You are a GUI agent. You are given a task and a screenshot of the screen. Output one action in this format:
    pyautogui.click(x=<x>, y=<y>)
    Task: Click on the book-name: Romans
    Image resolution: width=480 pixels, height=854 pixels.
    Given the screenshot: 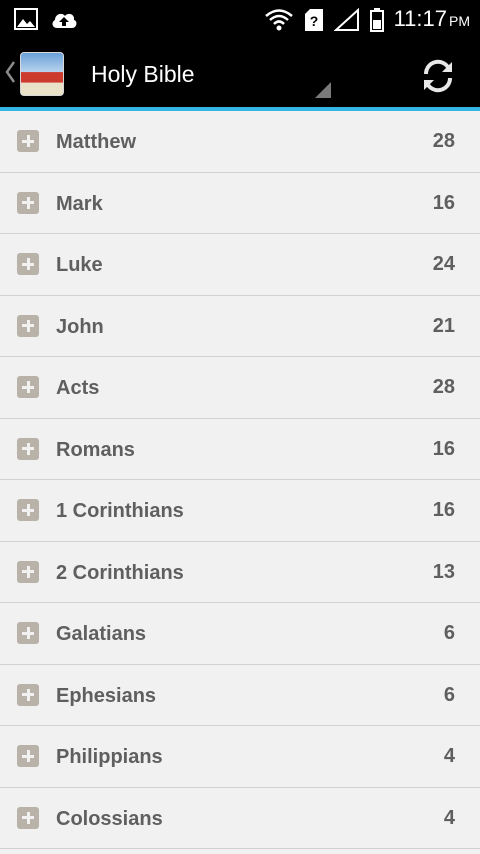 What is the action you would take?
    pyautogui.click(x=95, y=449)
    